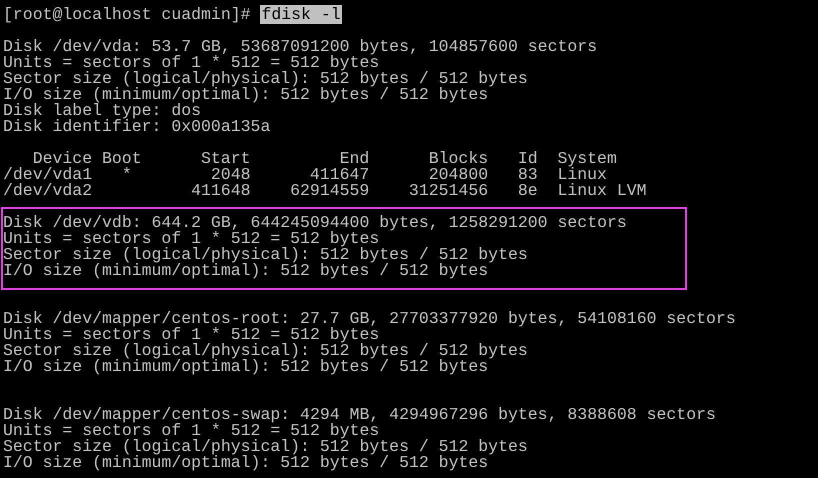 The image size is (818, 478). Describe the element at coordinates (127, 175) in the screenshot. I see `table-cell: *` at that location.